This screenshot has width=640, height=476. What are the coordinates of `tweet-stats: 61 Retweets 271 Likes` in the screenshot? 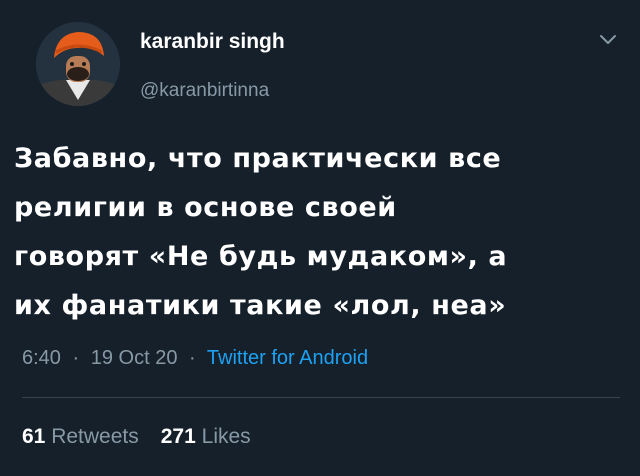 It's located at (136, 437).